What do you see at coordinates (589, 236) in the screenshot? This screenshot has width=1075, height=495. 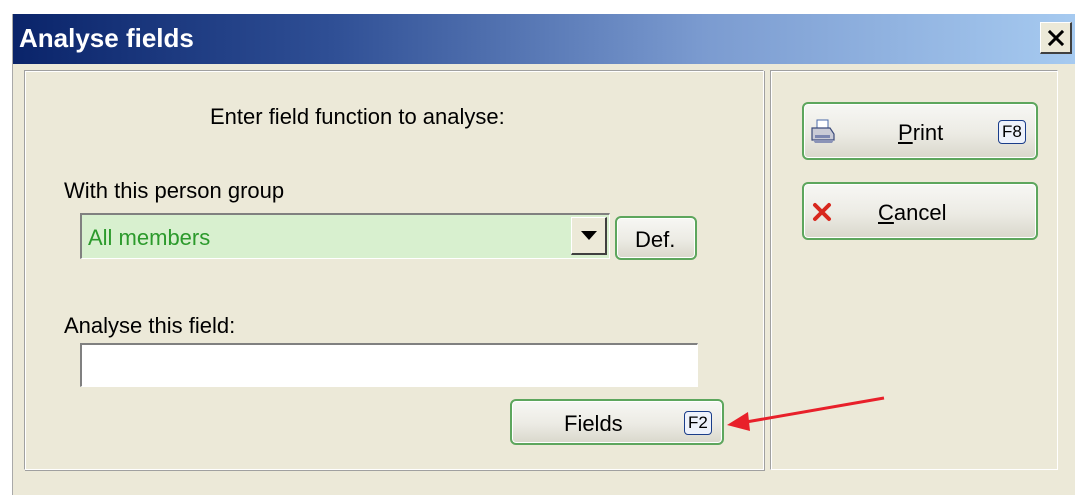 I see `dropdown-arrow-button` at bounding box center [589, 236].